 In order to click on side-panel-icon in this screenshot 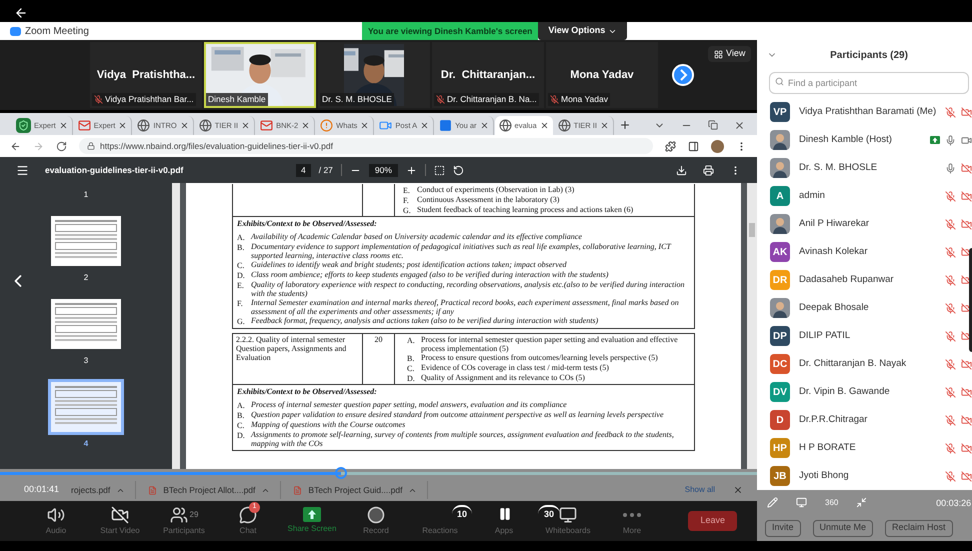, I will do `click(693, 146)`.